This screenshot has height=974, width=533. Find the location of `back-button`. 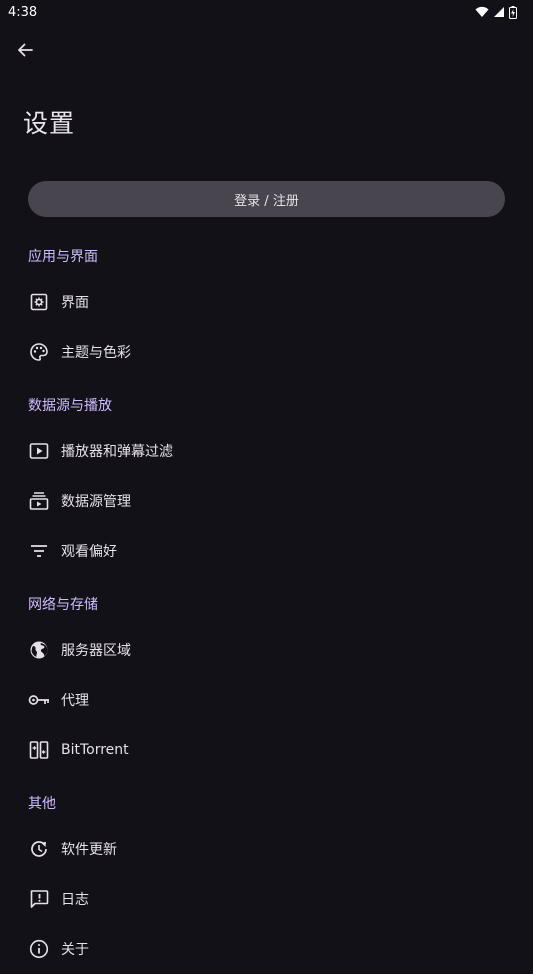

back-button is located at coordinates (25, 50).